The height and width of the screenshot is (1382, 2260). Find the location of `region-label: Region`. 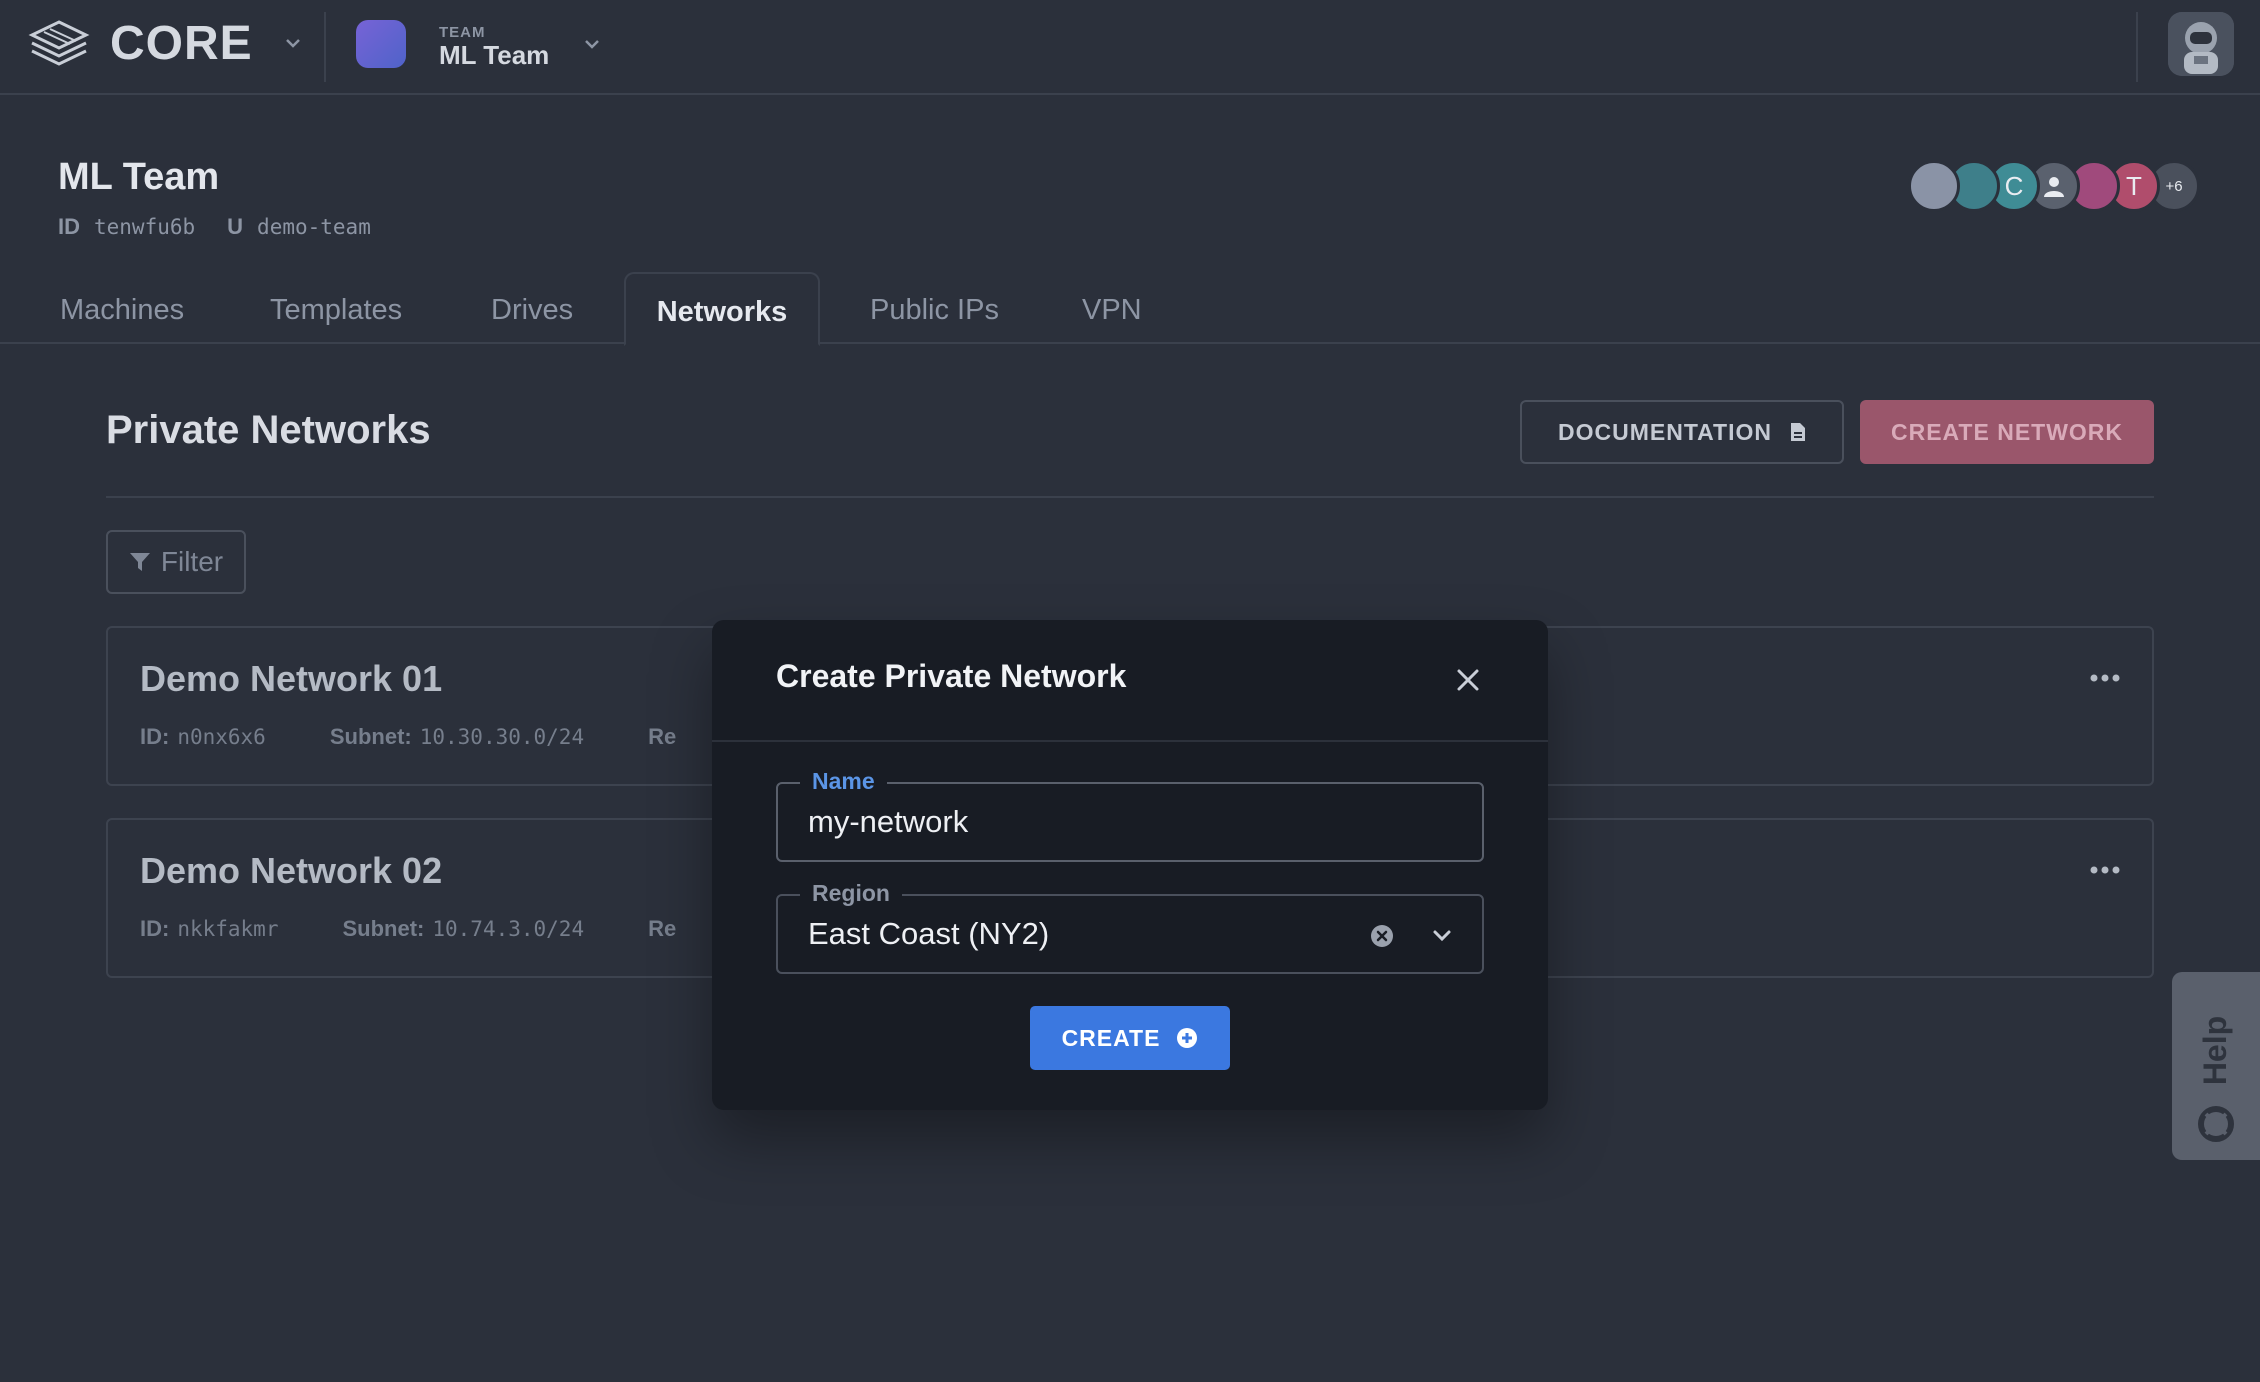

region-label: Region is located at coordinates (851, 893).